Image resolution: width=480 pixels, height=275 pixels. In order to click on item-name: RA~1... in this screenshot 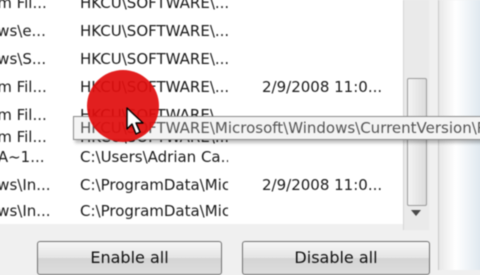, I will do `click(22, 157)`.